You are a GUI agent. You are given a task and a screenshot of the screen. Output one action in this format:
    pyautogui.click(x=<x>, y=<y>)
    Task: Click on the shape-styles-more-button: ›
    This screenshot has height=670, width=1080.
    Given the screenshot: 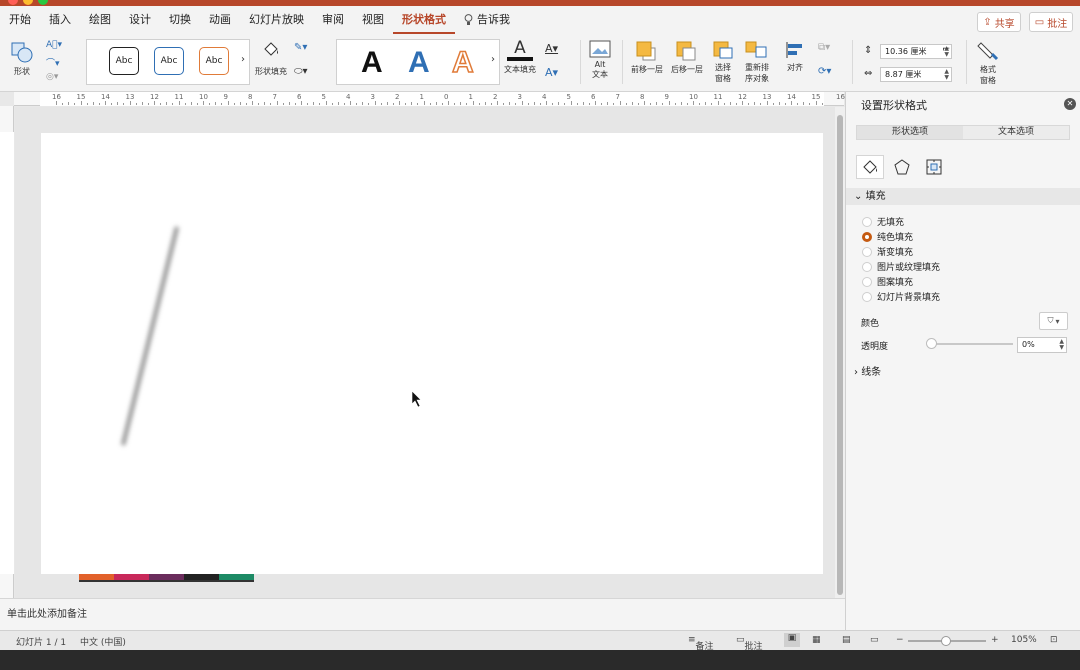 What is the action you would take?
    pyautogui.click(x=243, y=59)
    